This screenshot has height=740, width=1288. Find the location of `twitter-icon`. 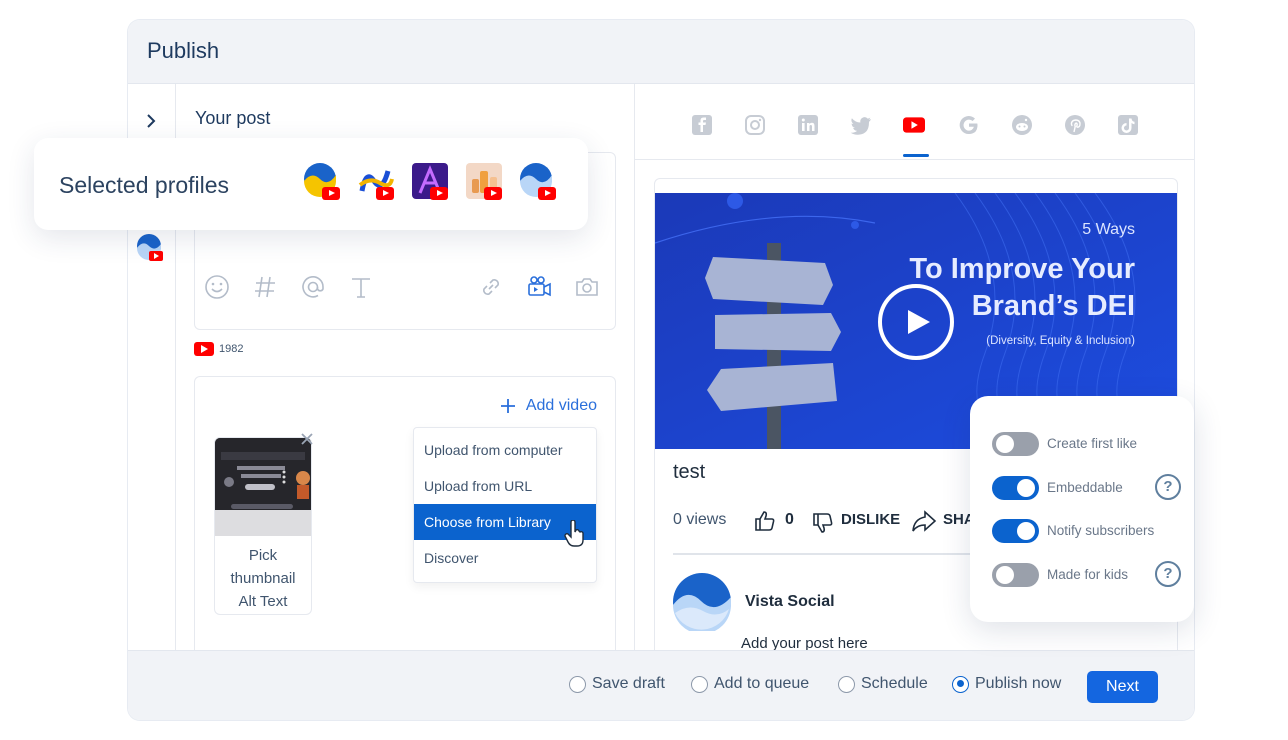

twitter-icon is located at coordinates (861, 125).